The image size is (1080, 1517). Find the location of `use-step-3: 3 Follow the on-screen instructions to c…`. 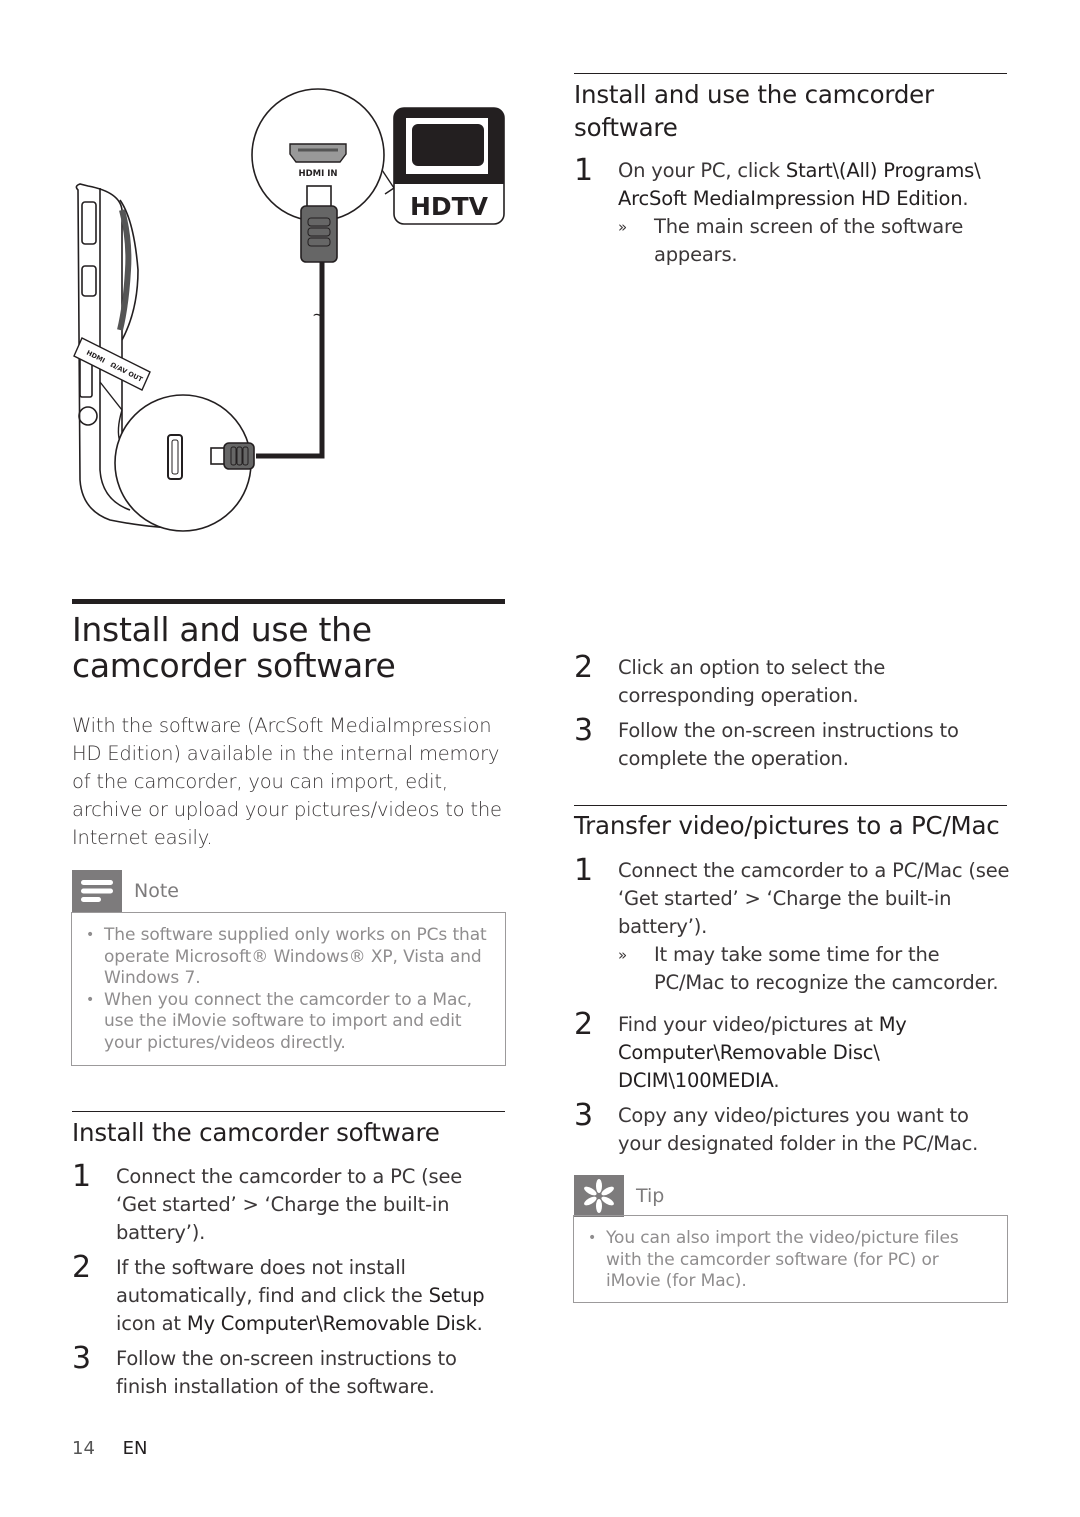

use-step-3: 3 Follow the on-screen instructions to c… is located at coordinates (766, 742).